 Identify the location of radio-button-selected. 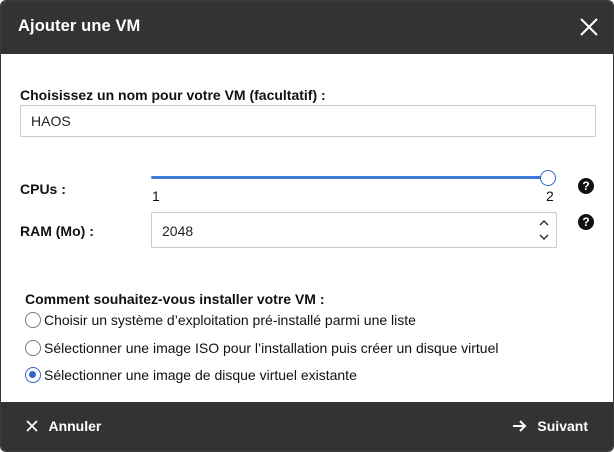
(33, 375).